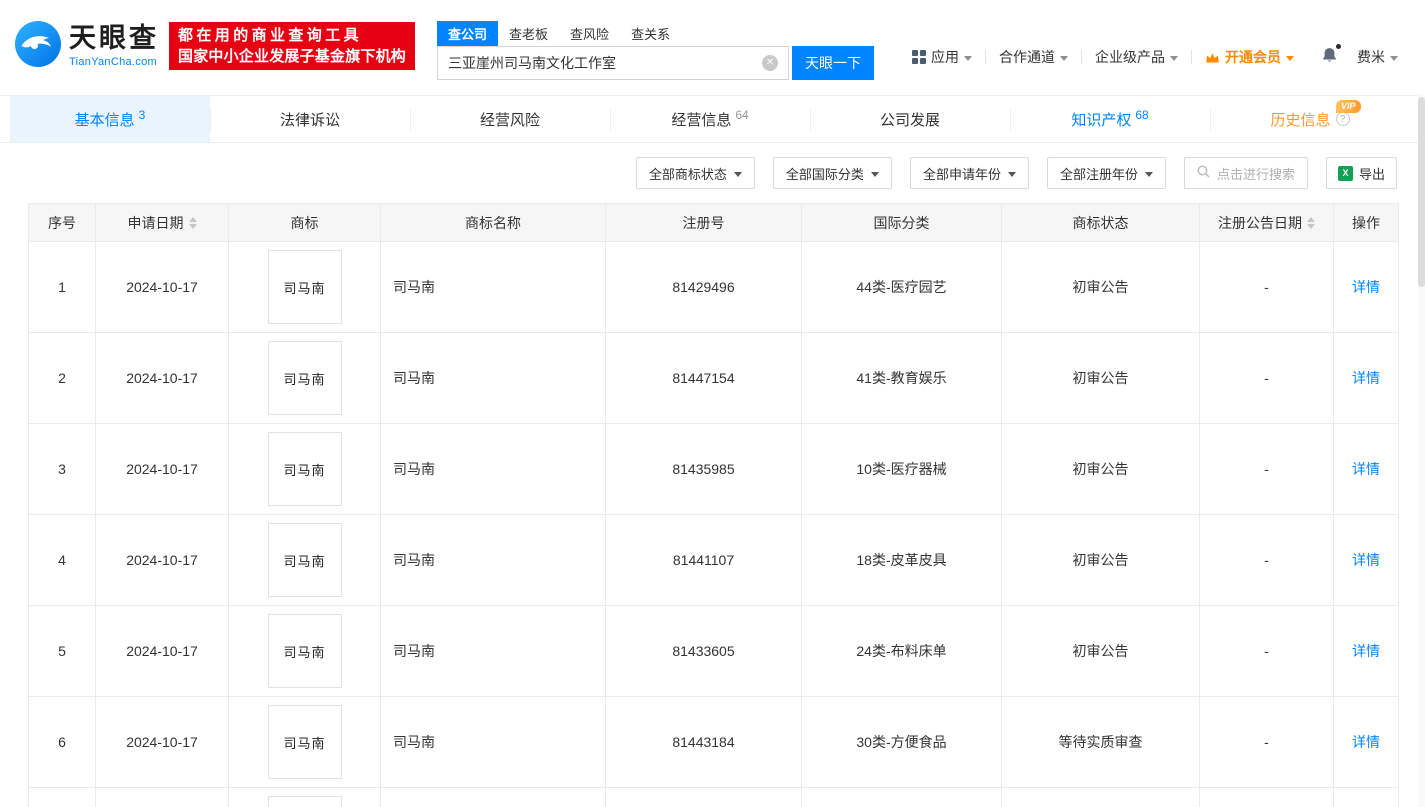 This screenshot has height=807, width=1425. What do you see at coordinates (468, 33) in the screenshot?
I see `search-tab-company: 查公司` at bounding box center [468, 33].